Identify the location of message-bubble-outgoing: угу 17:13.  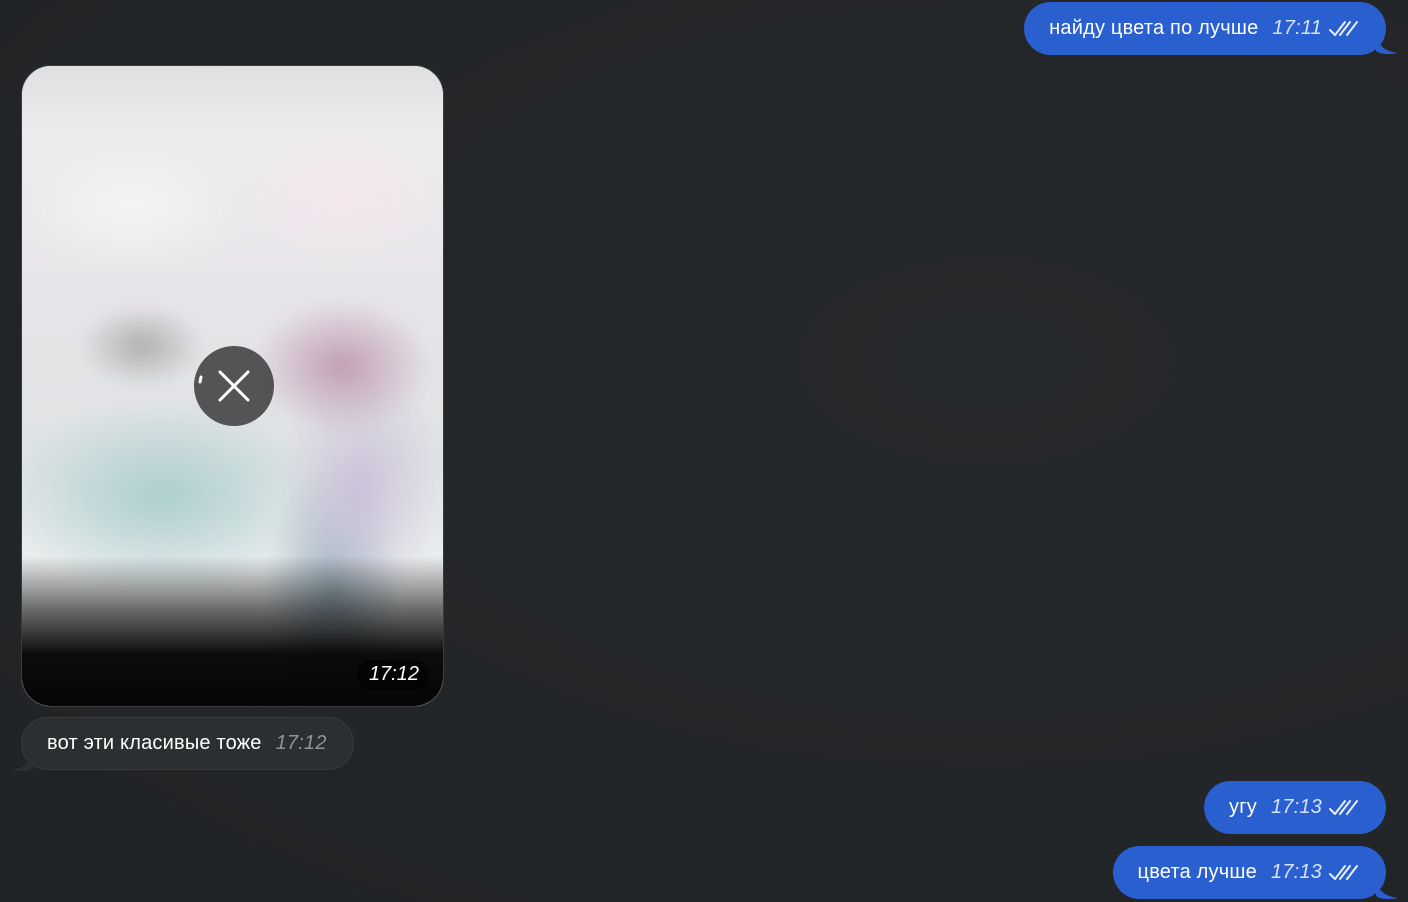
(1295, 807).